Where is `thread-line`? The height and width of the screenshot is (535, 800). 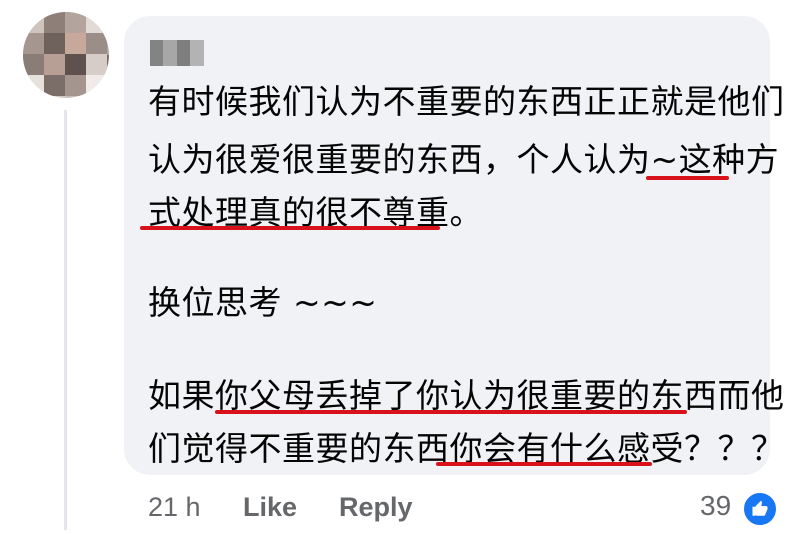
thread-line is located at coordinates (65, 320).